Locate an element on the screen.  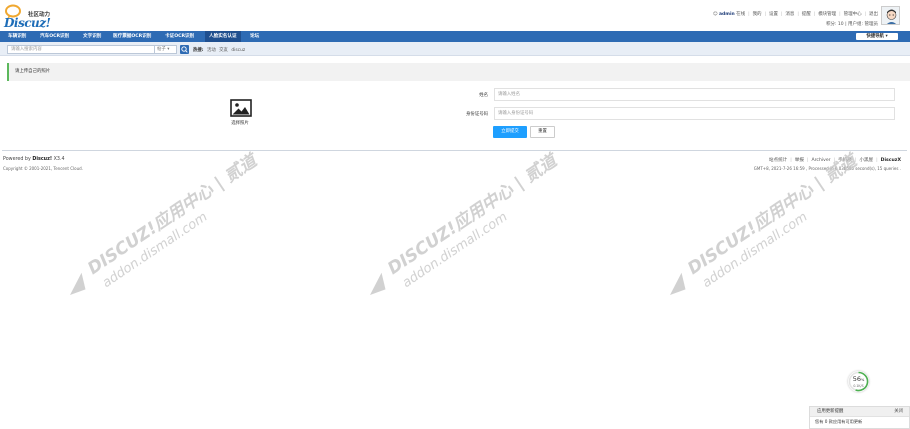
search-scope-select: 帖子 ▾ is located at coordinates (166, 49).